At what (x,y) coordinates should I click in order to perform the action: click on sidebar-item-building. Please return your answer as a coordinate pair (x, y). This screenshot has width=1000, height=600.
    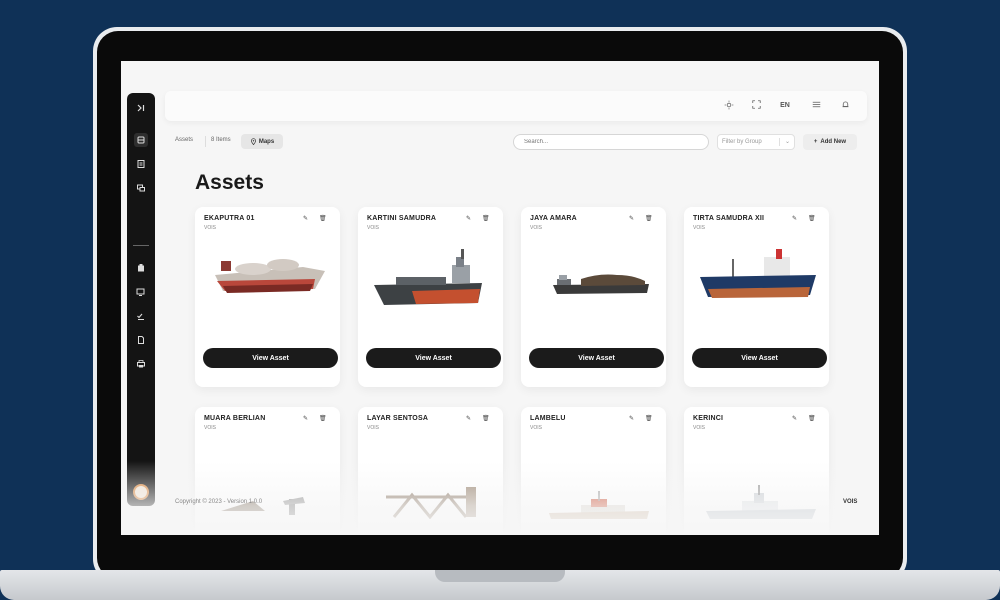
    Looking at the image, I should click on (141, 268).